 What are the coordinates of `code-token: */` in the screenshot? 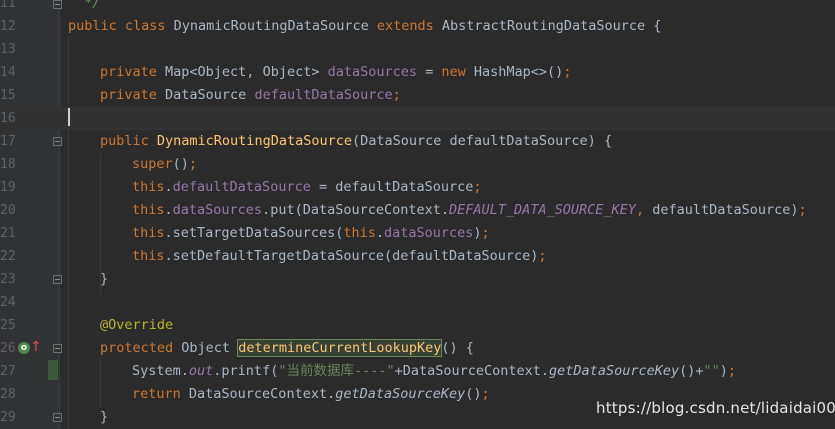 It's located at (84, 5).